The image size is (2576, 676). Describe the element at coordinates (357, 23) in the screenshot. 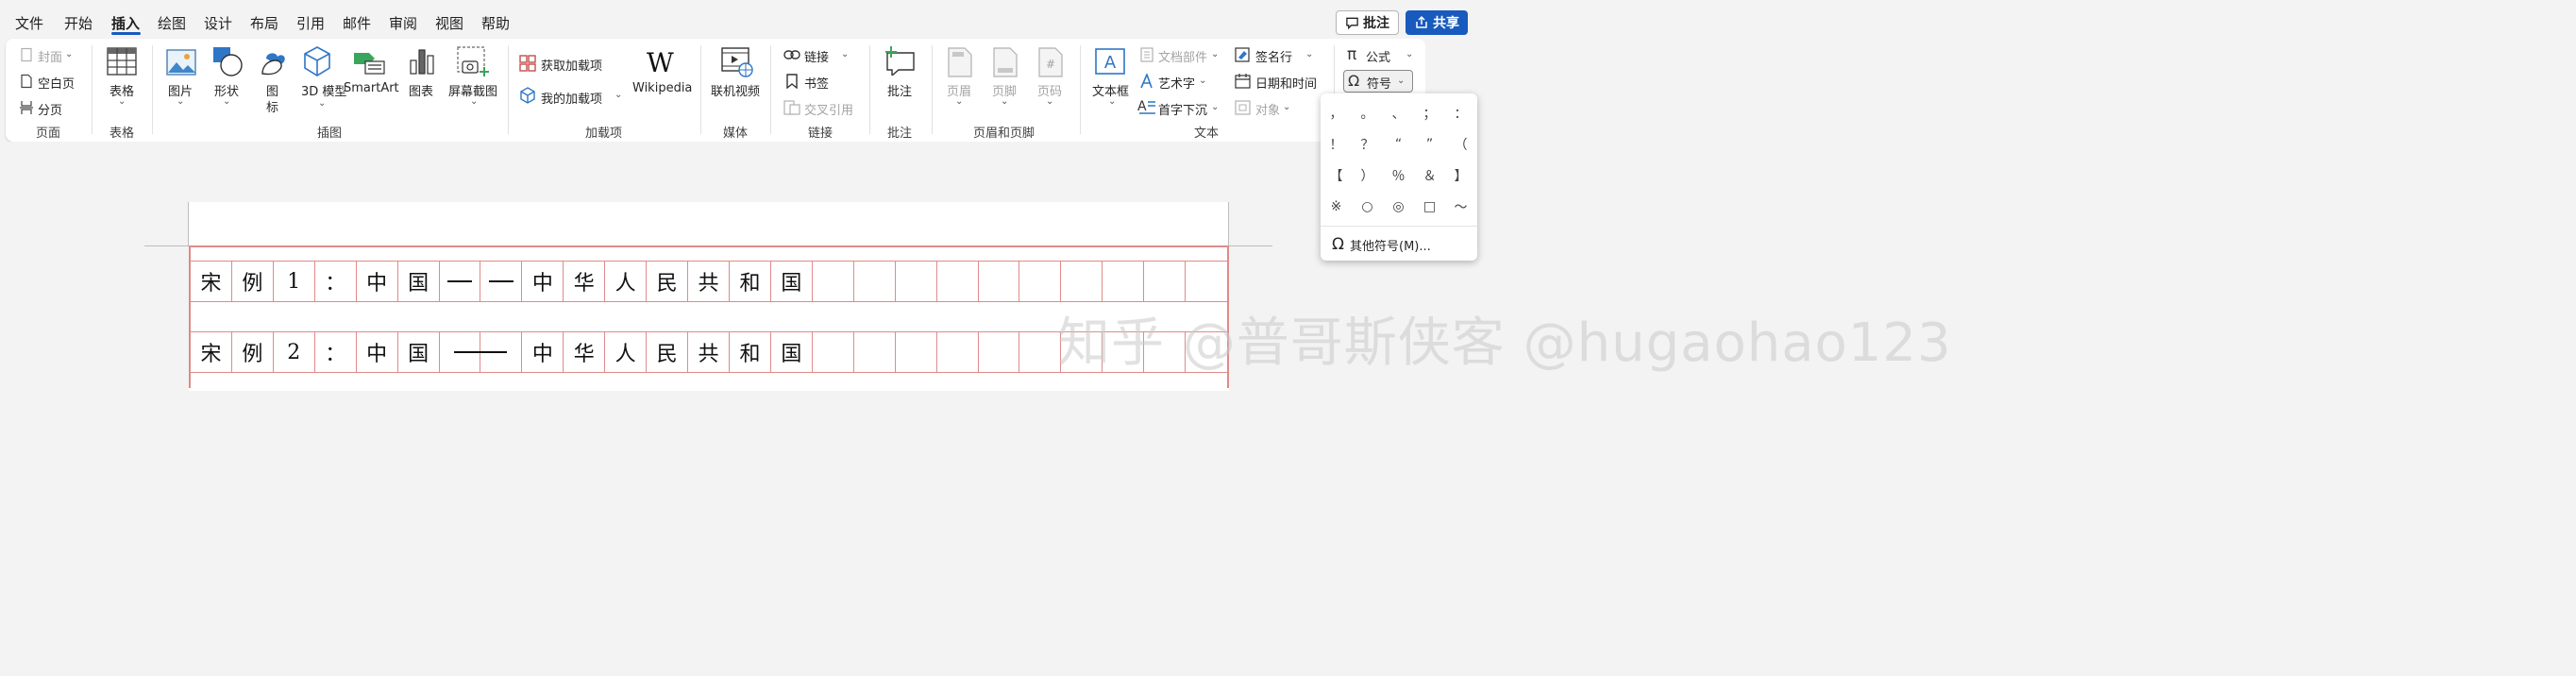

I see `tab-mailings: 邮件` at that location.